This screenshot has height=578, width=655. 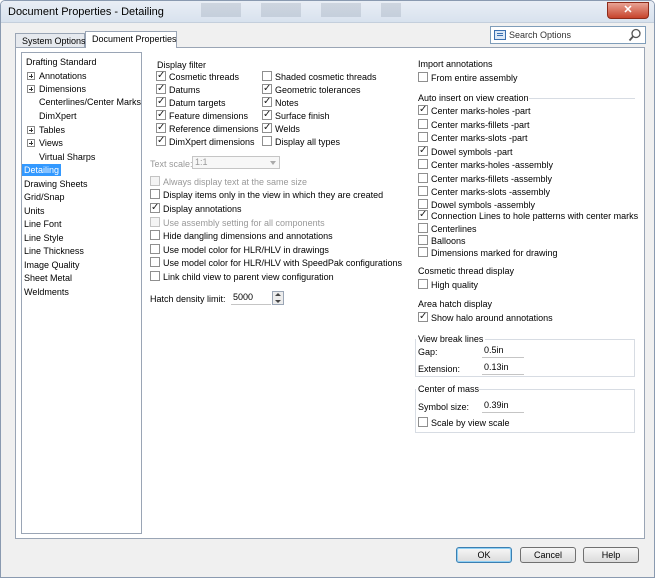 What do you see at coordinates (61, 62) in the screenshot?
I see `tree-item-drafting-standard: Drafting Standard` at bounding box center [61, 62].